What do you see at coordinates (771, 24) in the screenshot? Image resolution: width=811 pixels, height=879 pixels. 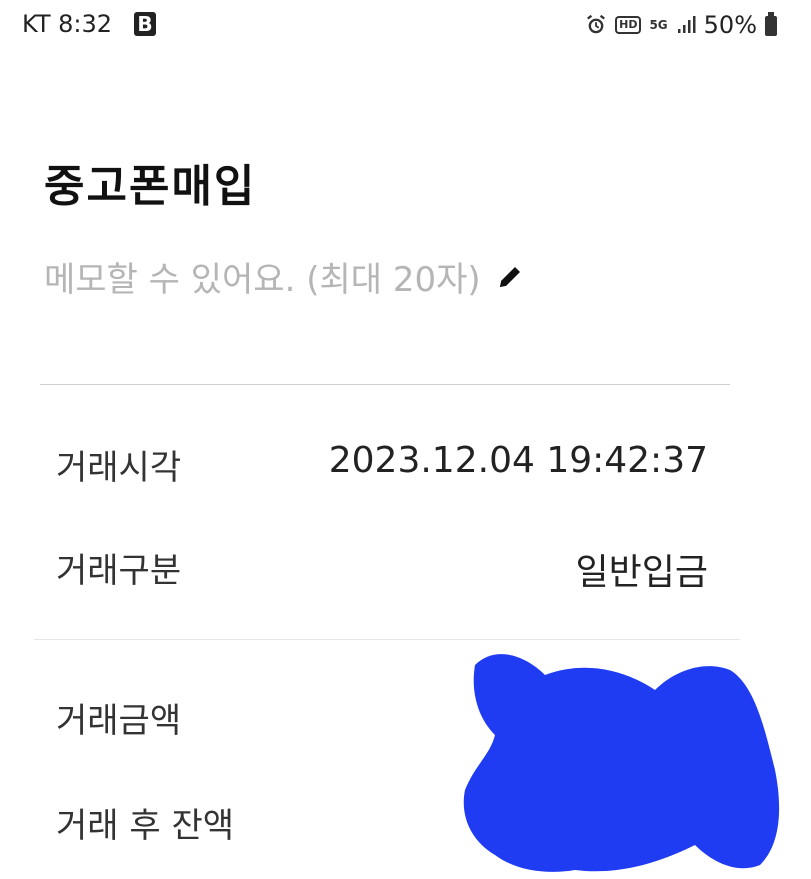 I see `battery-icon` at bounding box center [771, 24].